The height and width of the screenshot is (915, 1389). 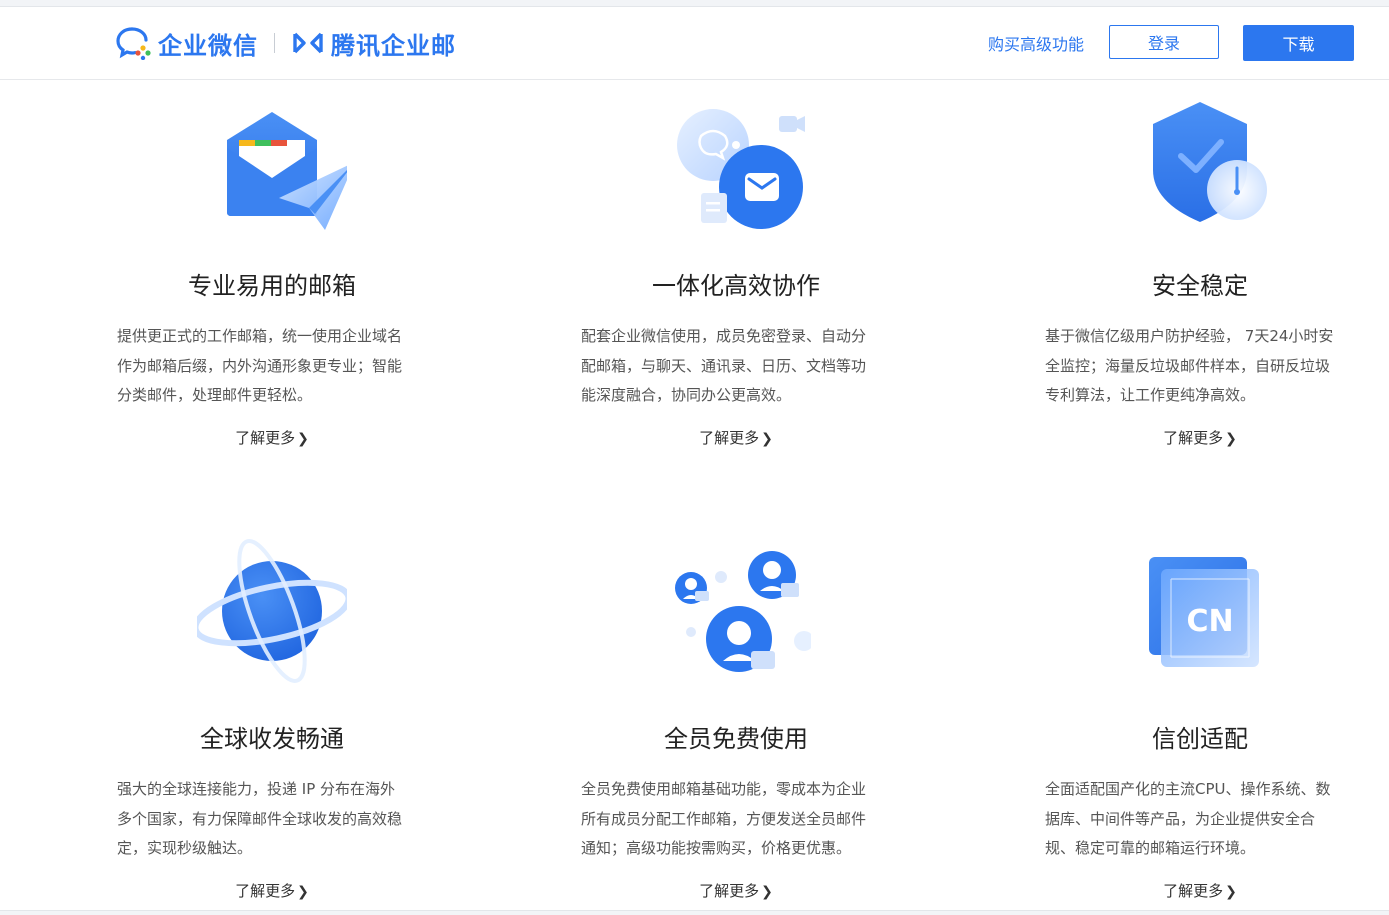 I want to click on desc-line: 所有成员分配工作邮箱，方便发送全员邮件, so click(x=724, y=818).